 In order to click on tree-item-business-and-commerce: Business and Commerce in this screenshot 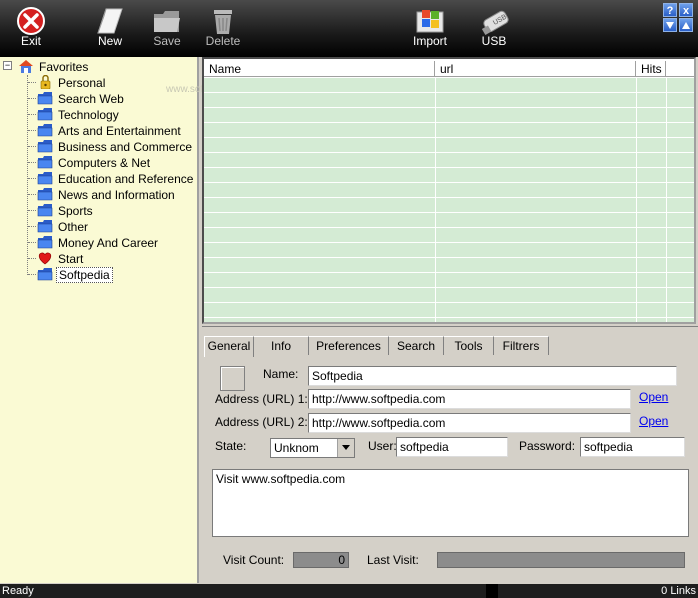, I will do `click(115, 146)`.